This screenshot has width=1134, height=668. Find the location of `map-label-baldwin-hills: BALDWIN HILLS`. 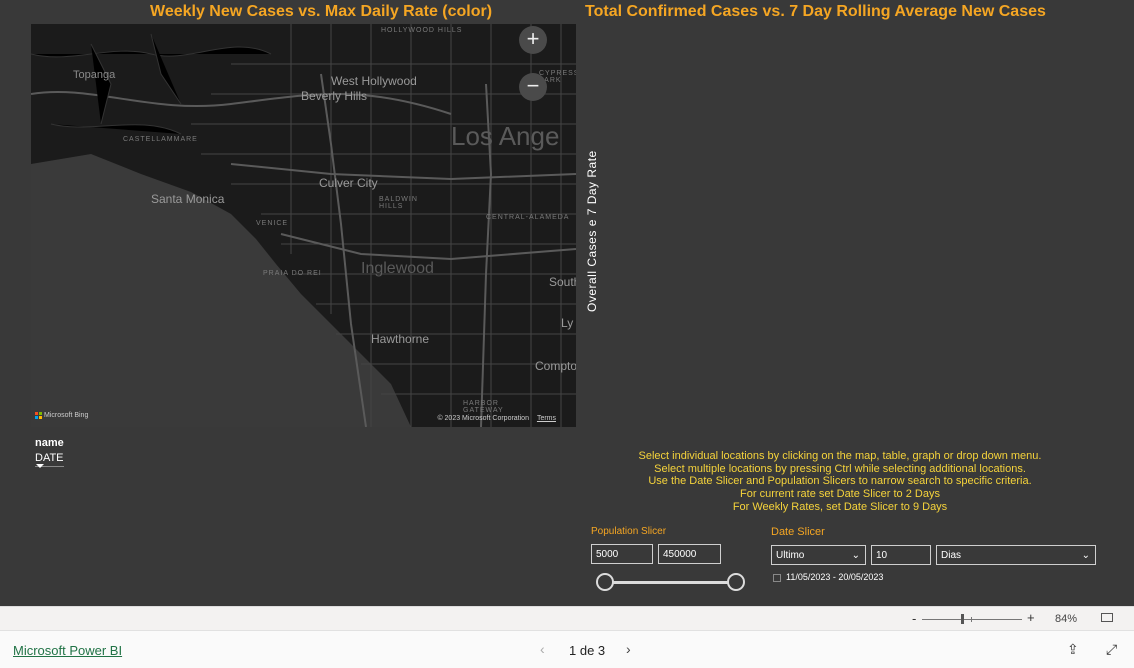

map-label-baldwin-hills: BALDWIN HILLS is located at coordinates (398, 203).